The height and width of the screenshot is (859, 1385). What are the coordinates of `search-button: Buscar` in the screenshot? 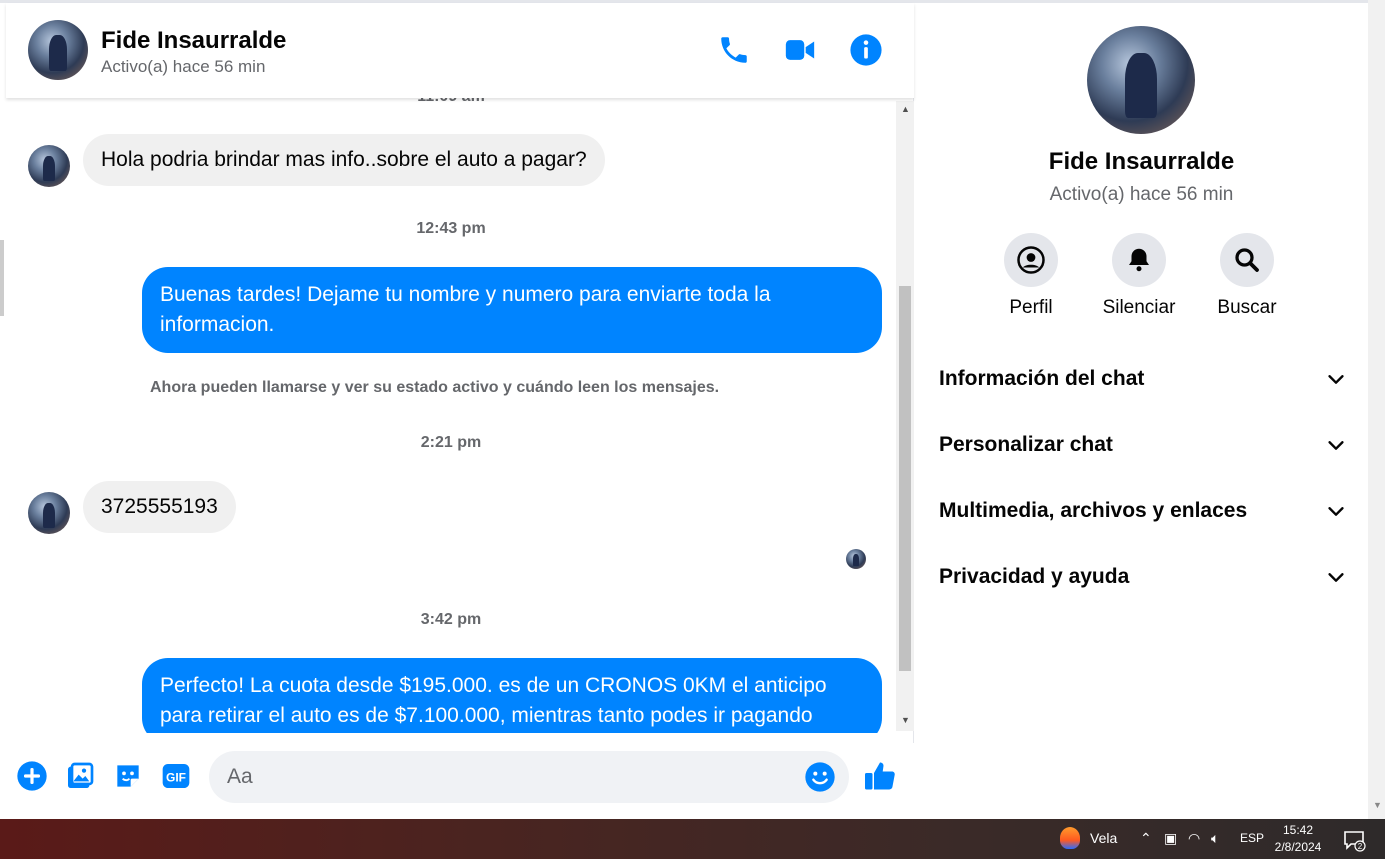 It's located at (1247, 276).